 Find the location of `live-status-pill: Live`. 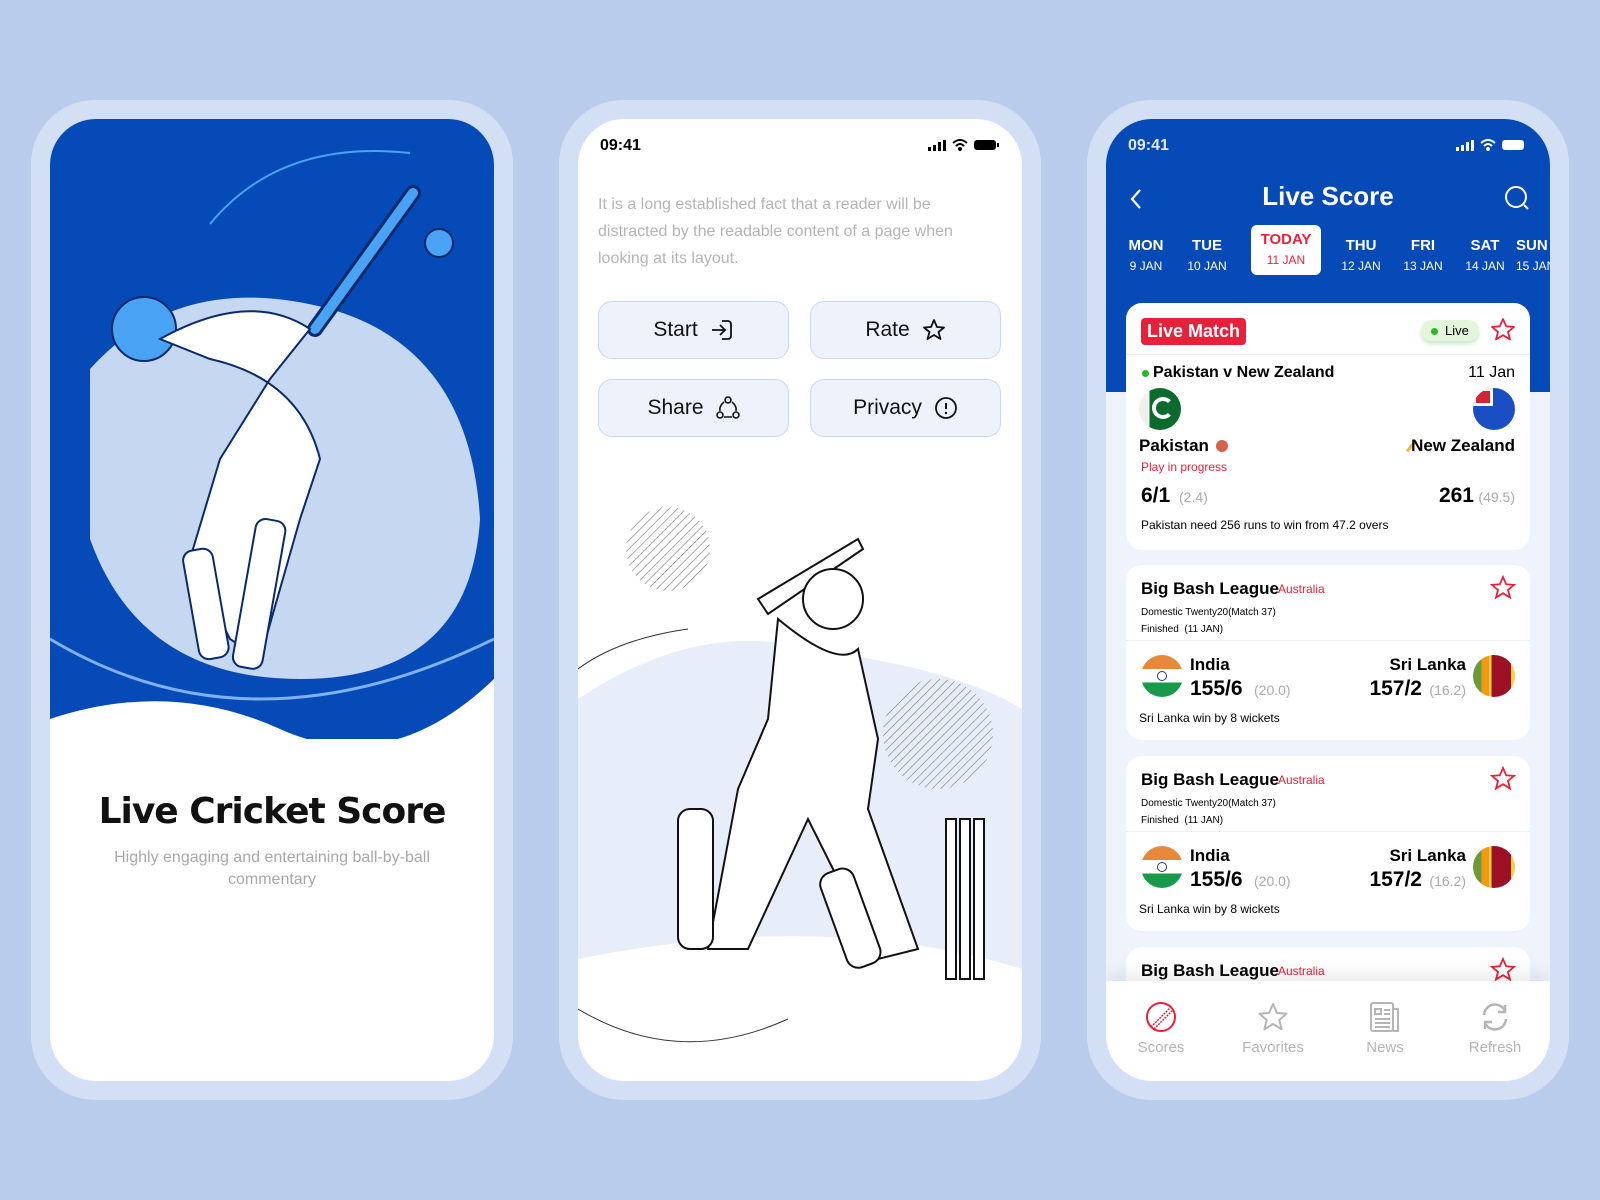

live-status-pill: Live is located at coordinates (1450, 330).